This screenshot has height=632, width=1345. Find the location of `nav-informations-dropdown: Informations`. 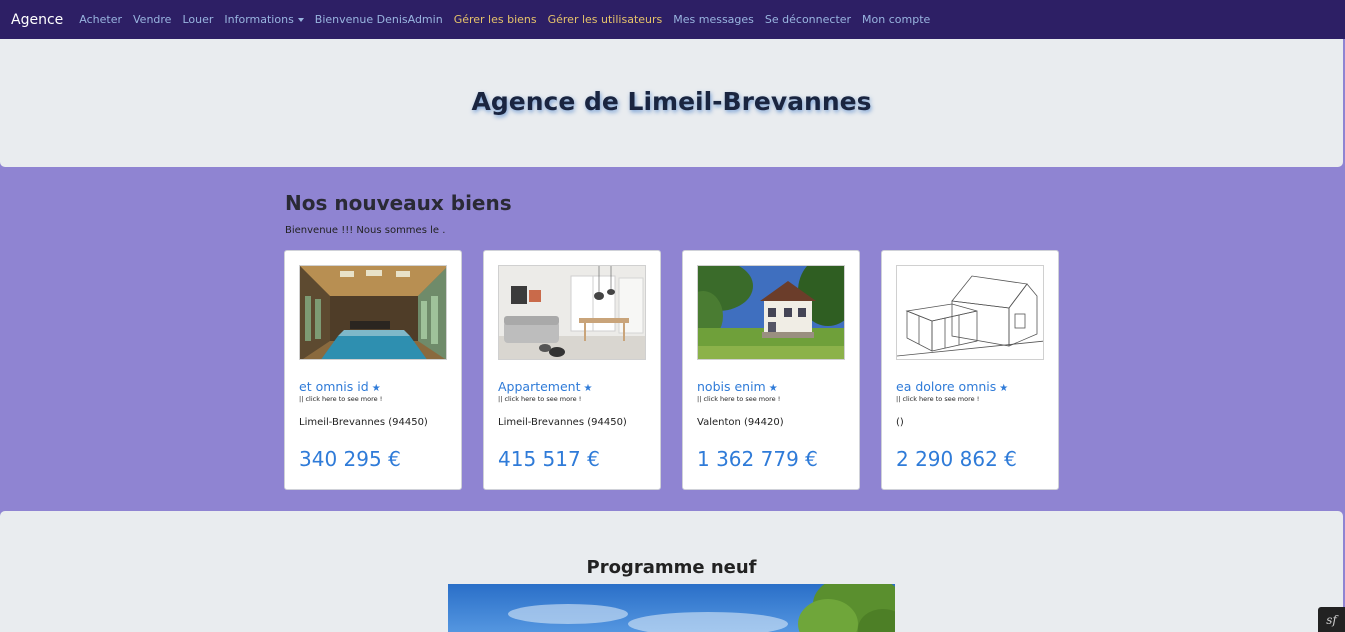

nav-informations-dropdown: Informations is located at coordinates (264, 19).